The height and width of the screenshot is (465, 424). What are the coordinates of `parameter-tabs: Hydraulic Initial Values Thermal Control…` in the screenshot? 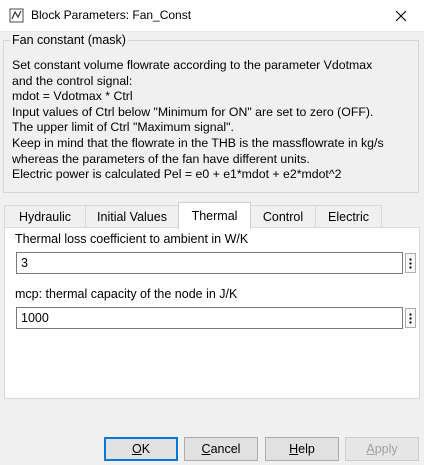 It's located at (212, 215).